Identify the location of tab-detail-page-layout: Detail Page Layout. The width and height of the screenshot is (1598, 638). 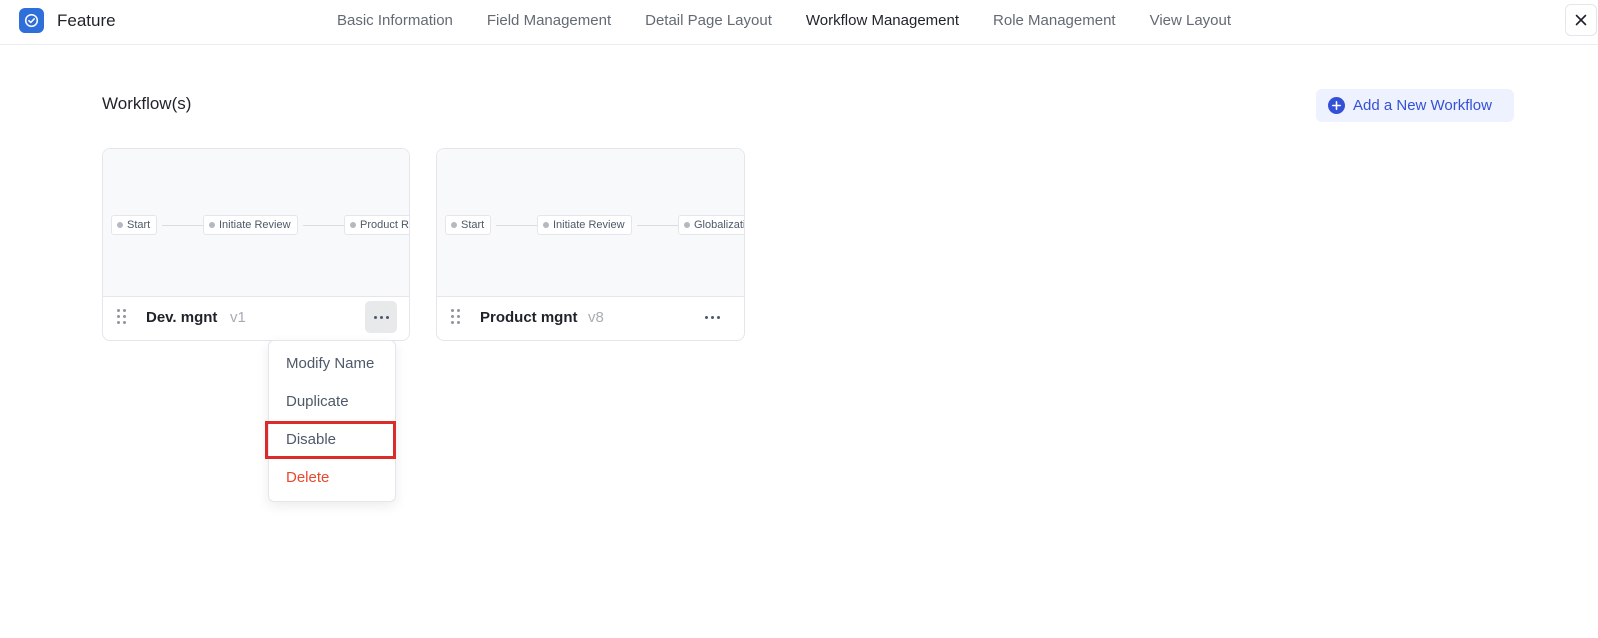
(708, 22).